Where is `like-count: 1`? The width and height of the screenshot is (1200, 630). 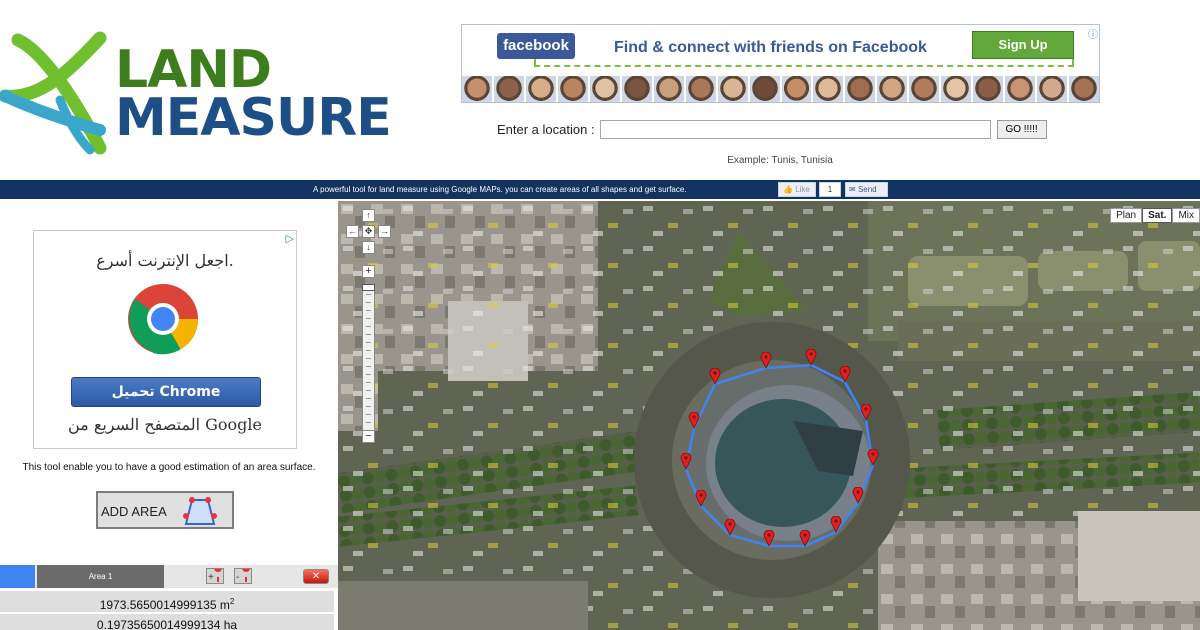
like-count: 1 is located at coordinates (830, 189).